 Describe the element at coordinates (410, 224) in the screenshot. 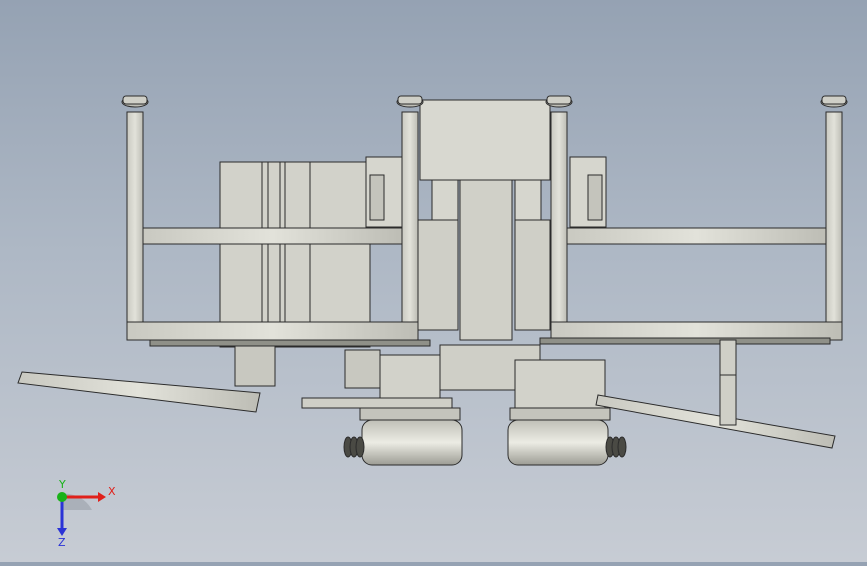

I see `post-left-inner` at that location.